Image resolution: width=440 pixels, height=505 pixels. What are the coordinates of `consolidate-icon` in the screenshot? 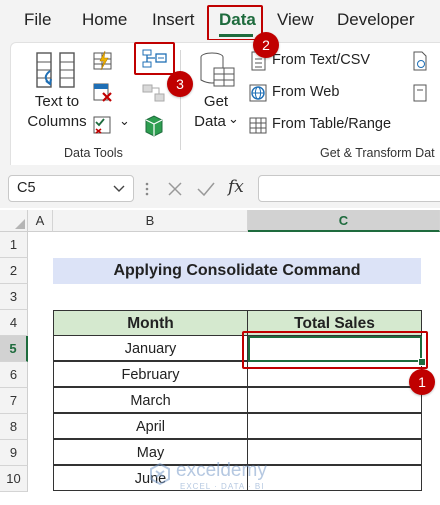 It's located at (155, 59).